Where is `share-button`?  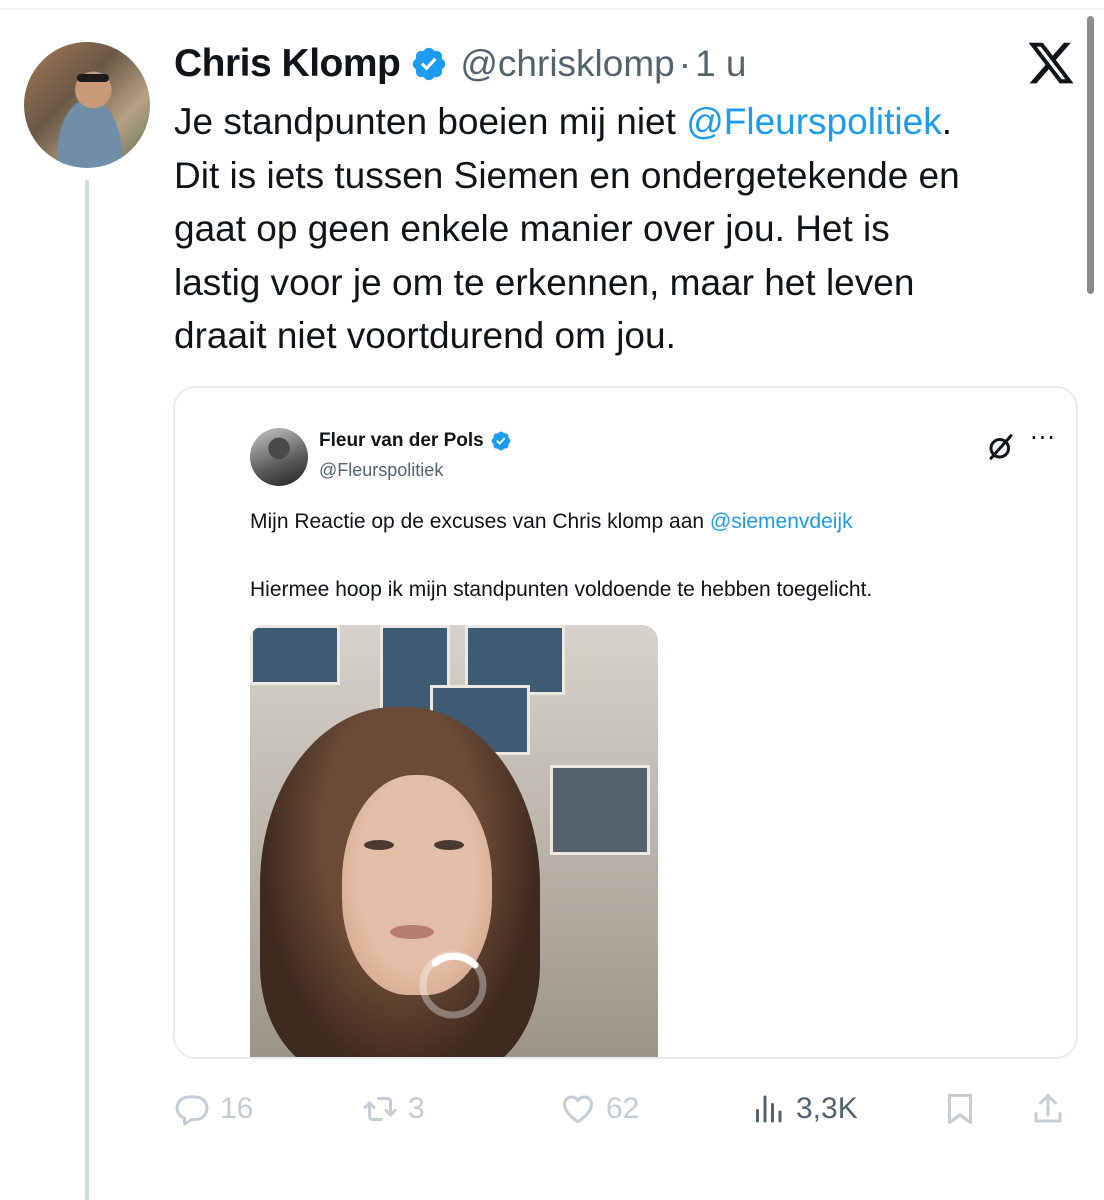
share-button is located at coordinates (1053, 1109).